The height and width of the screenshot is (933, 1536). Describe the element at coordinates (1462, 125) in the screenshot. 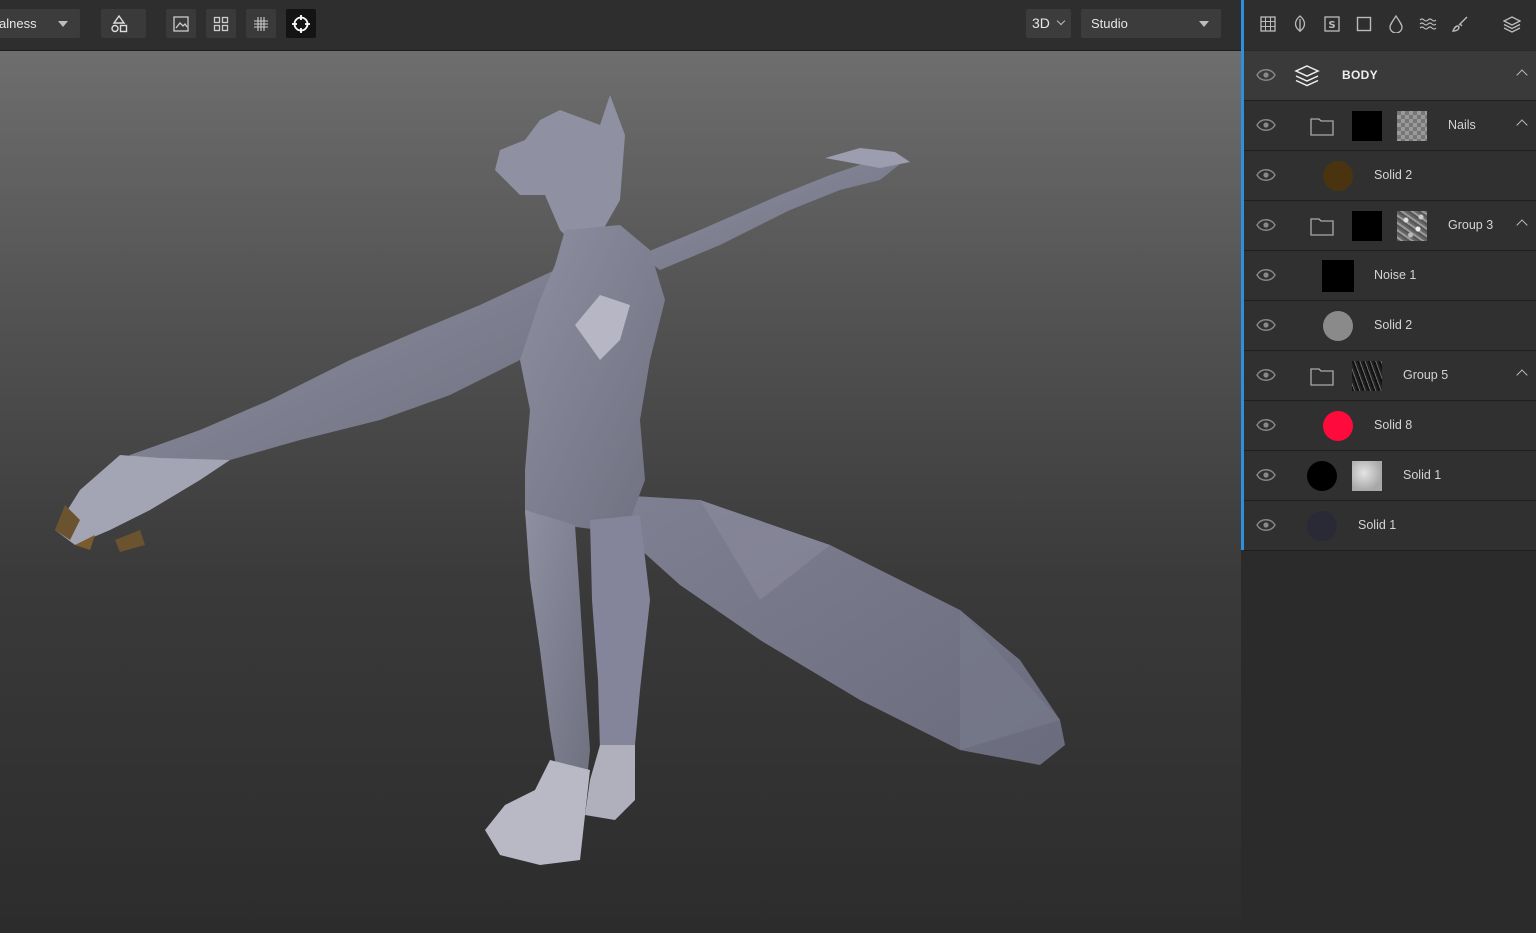

I see `layer-name: Nails` at that location.